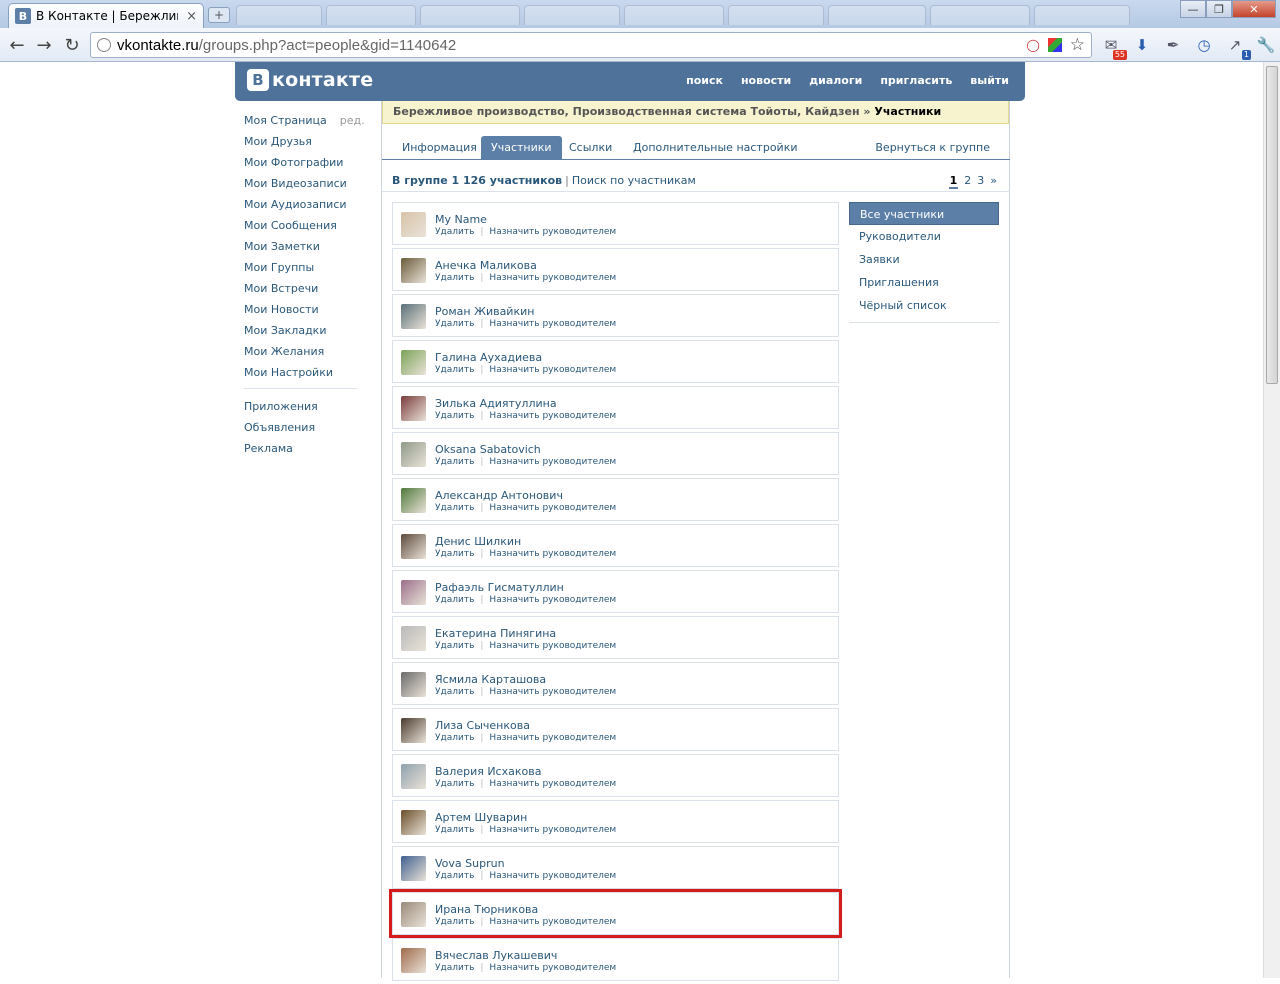  What do you see at coordinates (924, 259) in the screenshot?
I see `filter-requests: Заявки` at bounding box center [924, 259].